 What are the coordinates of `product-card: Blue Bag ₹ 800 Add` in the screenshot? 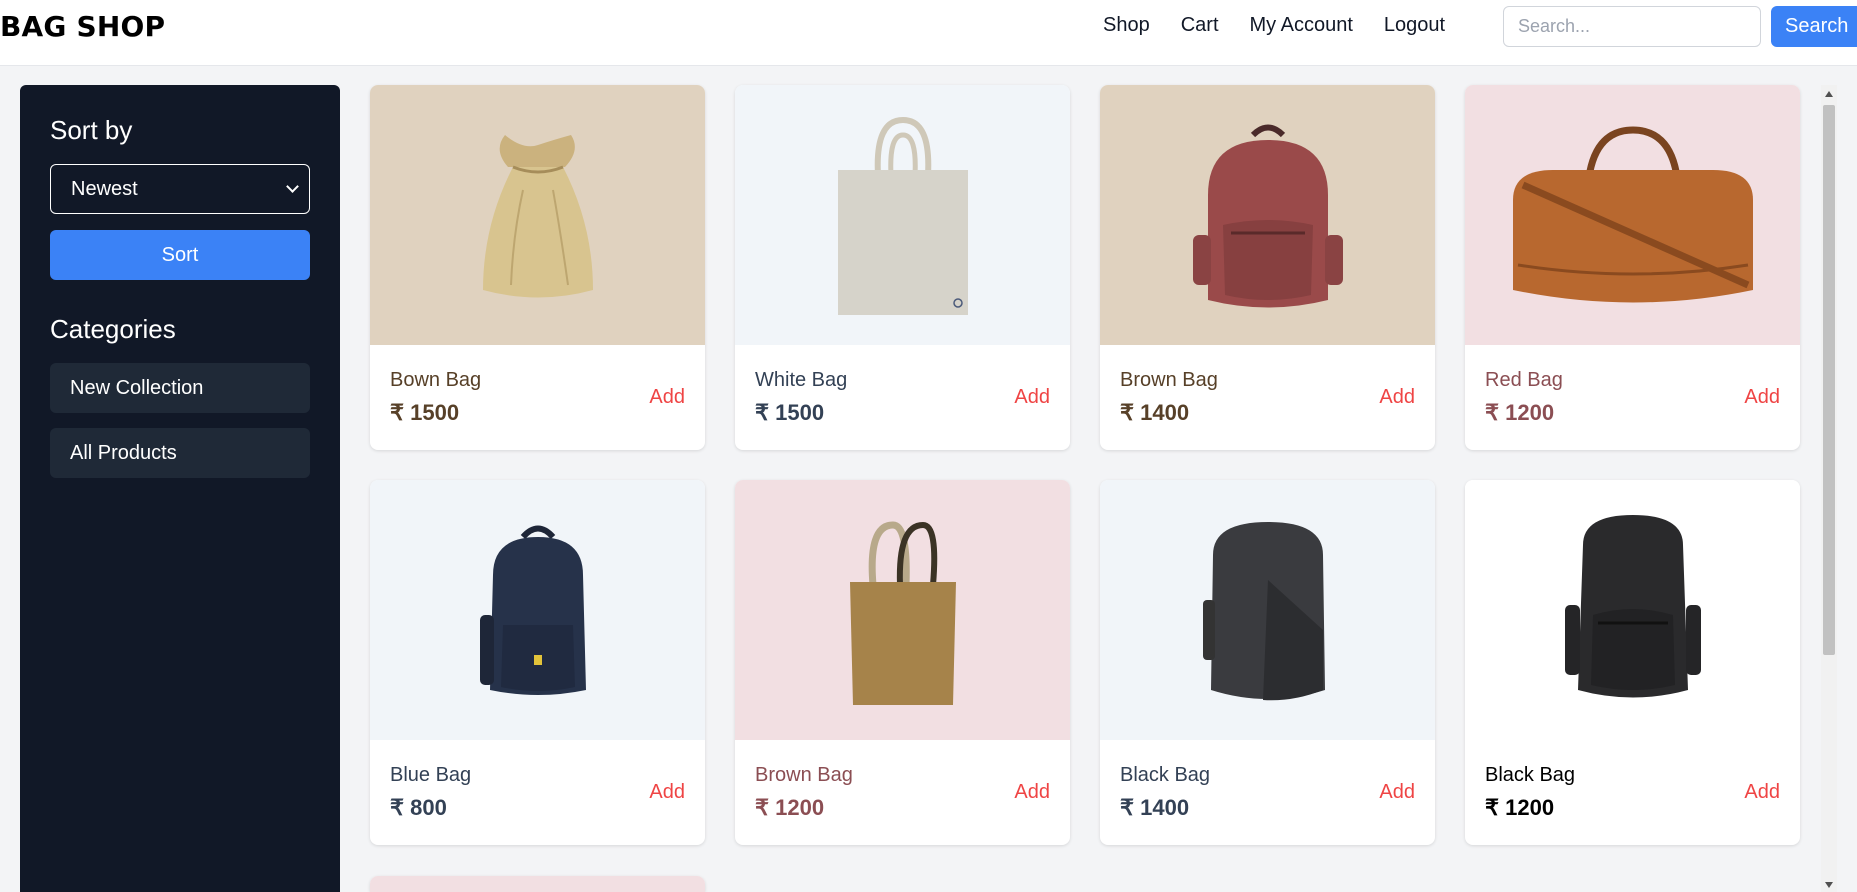 It's located at (537, 662).